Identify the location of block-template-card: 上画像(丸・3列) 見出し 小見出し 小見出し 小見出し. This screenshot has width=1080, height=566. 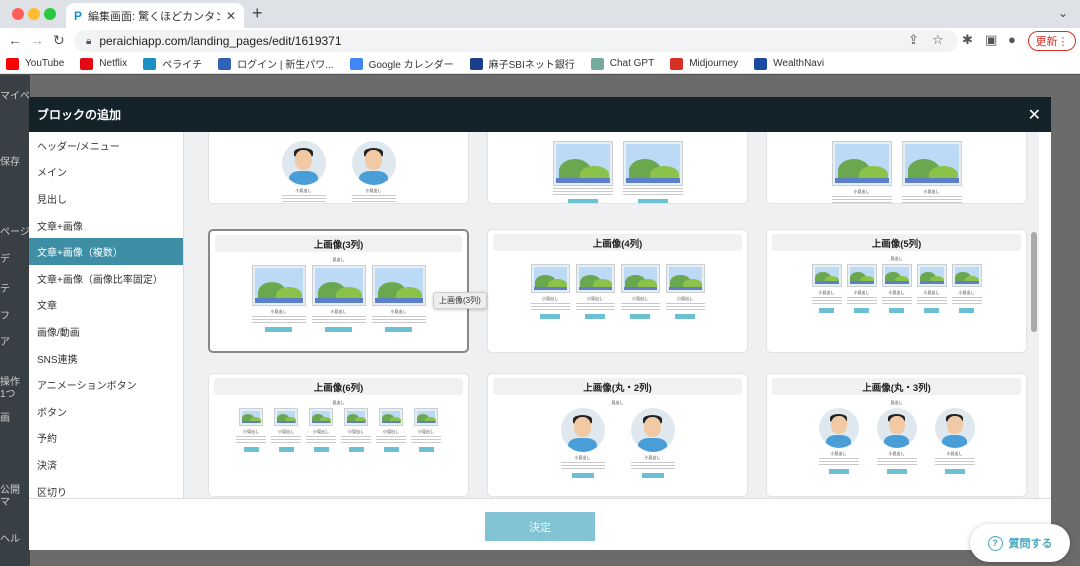
(896, 435).